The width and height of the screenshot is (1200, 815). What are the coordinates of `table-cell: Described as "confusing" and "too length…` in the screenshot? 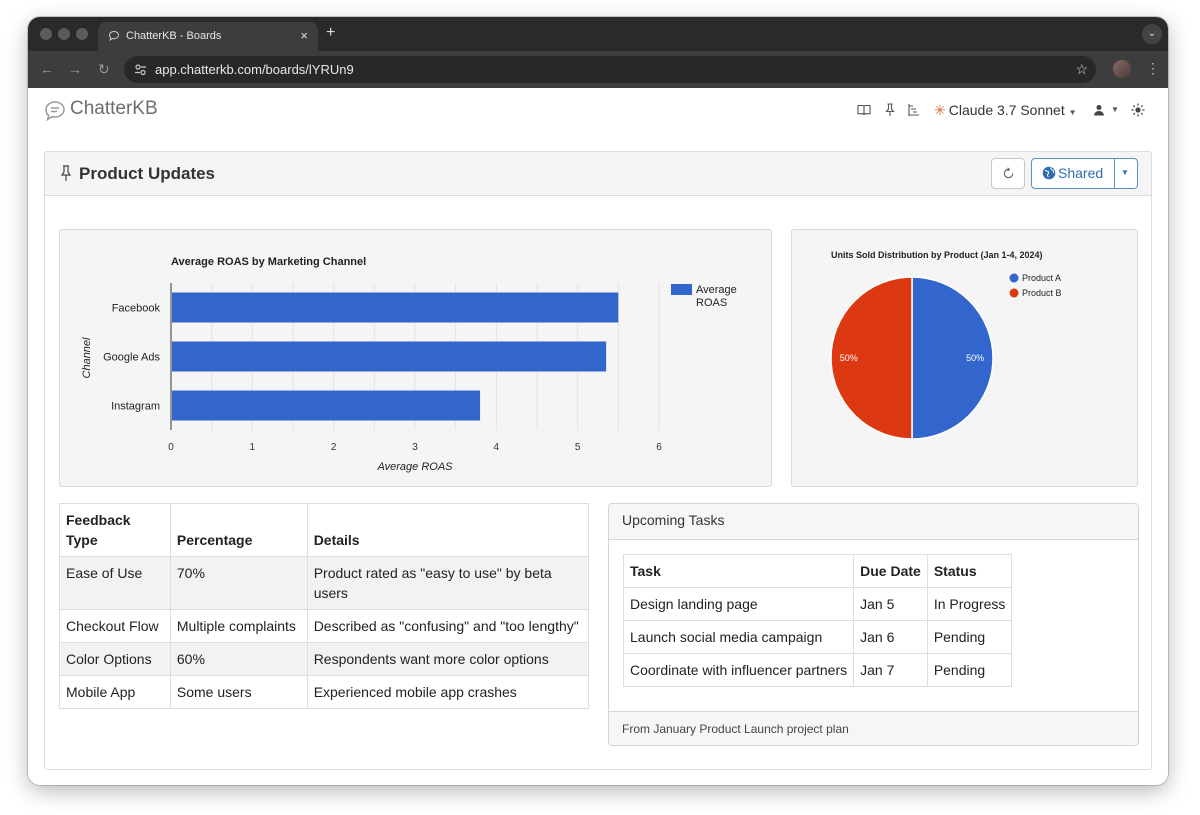 It's located at (448, 626).